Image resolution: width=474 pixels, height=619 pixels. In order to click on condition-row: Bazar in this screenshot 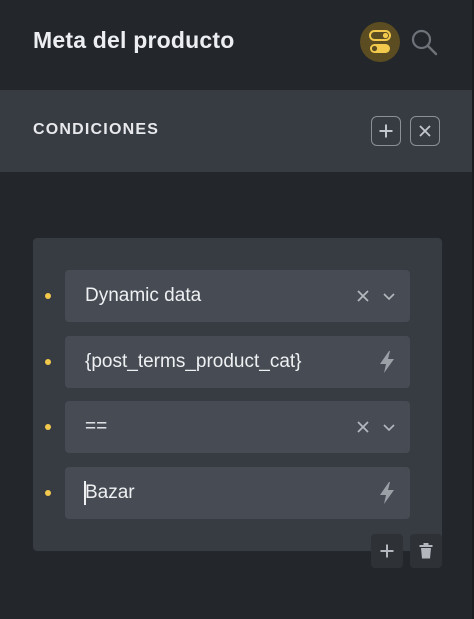, I will do `click(237, 493)`.